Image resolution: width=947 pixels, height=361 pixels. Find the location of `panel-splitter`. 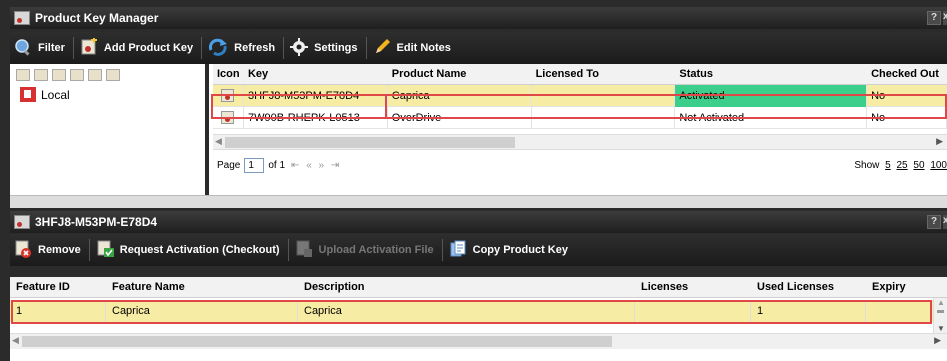

panel-splitter is located at coordinates (478, 201).